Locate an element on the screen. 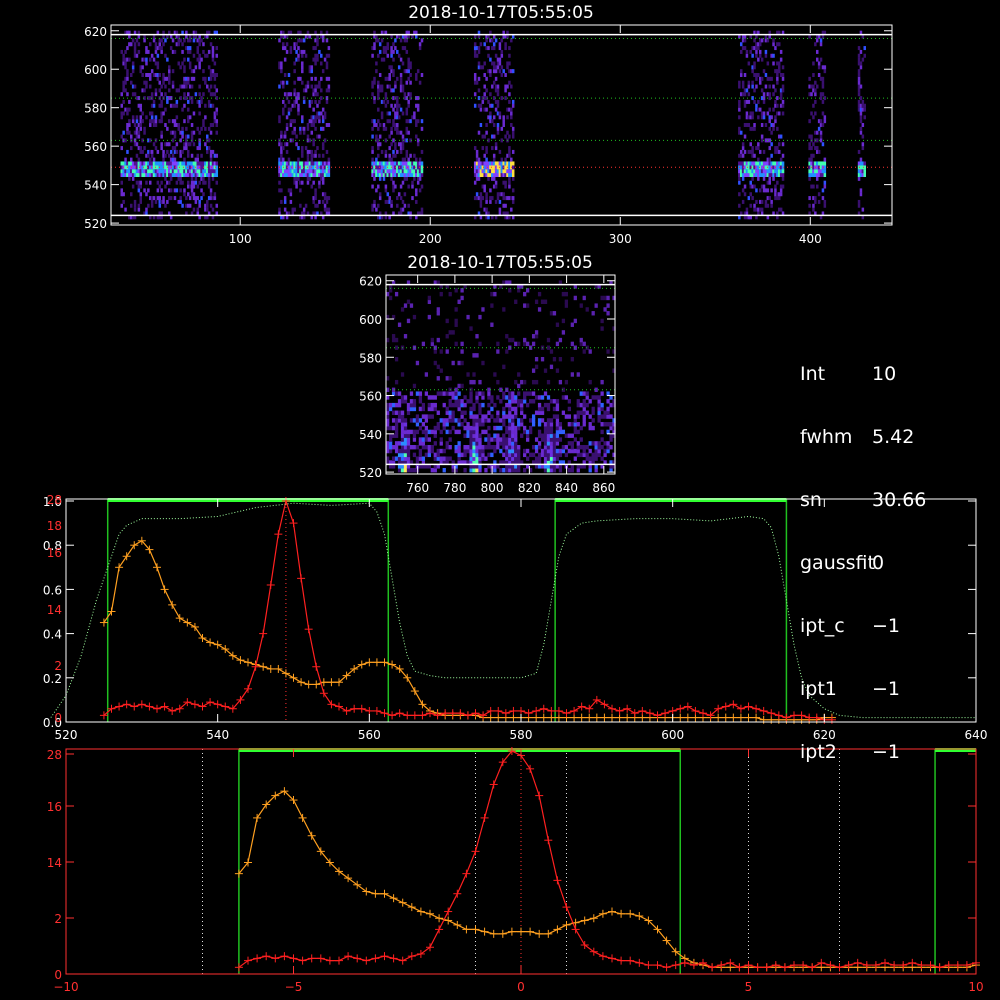 The image size is (1000, 1000). x-tick-label: 580 is located at coordinates (521, 735).